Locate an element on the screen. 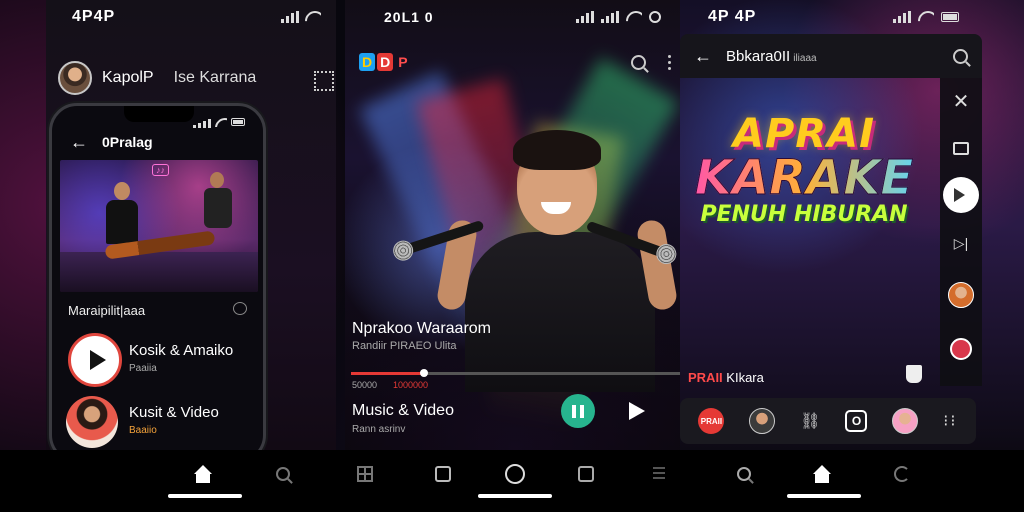  phone-notch is located at coordinates (159, 114).